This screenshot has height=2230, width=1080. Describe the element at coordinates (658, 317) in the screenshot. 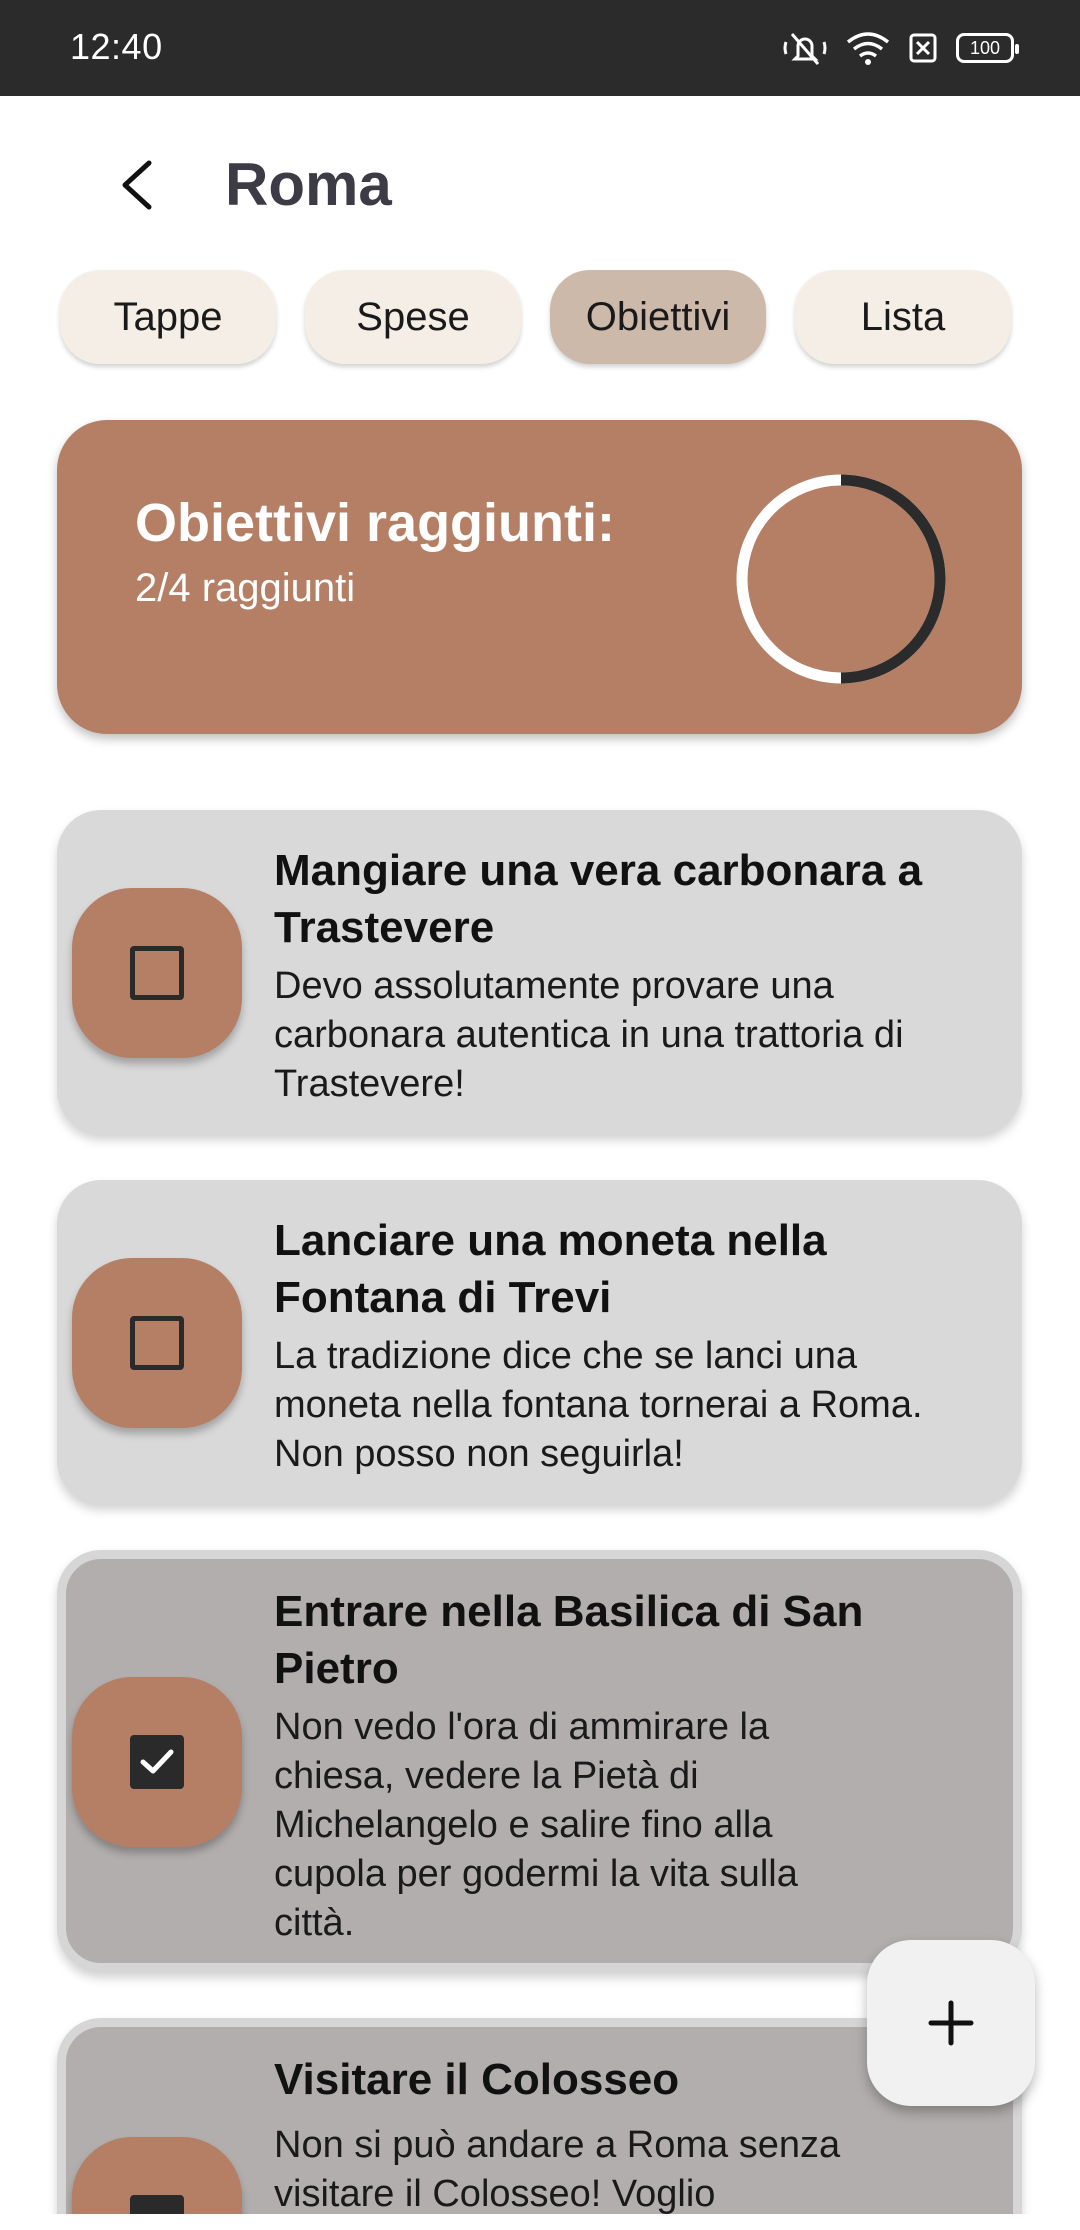

I see `tab-obiettivi: Obiettivi` at that location.